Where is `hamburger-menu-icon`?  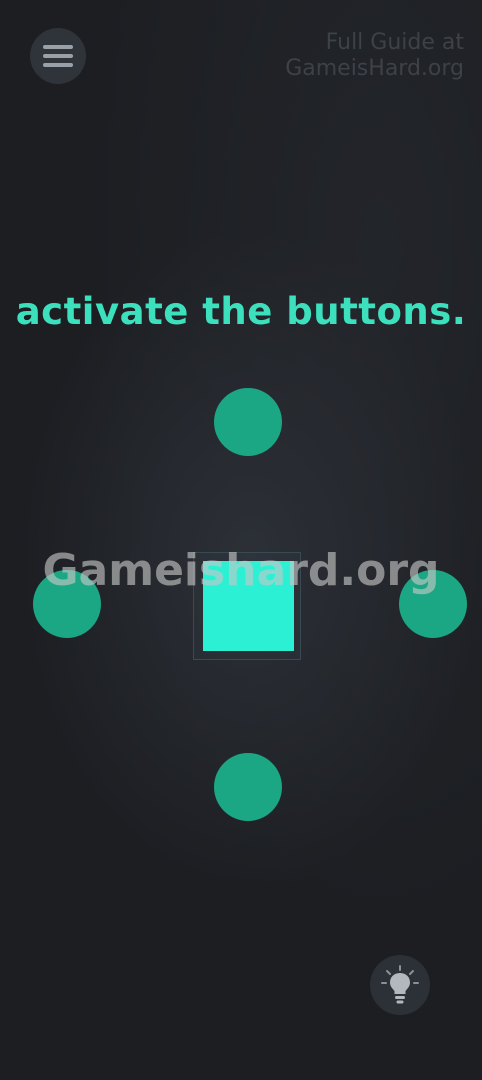
hamburger-menu-icon is located at coordinates (58, 56).